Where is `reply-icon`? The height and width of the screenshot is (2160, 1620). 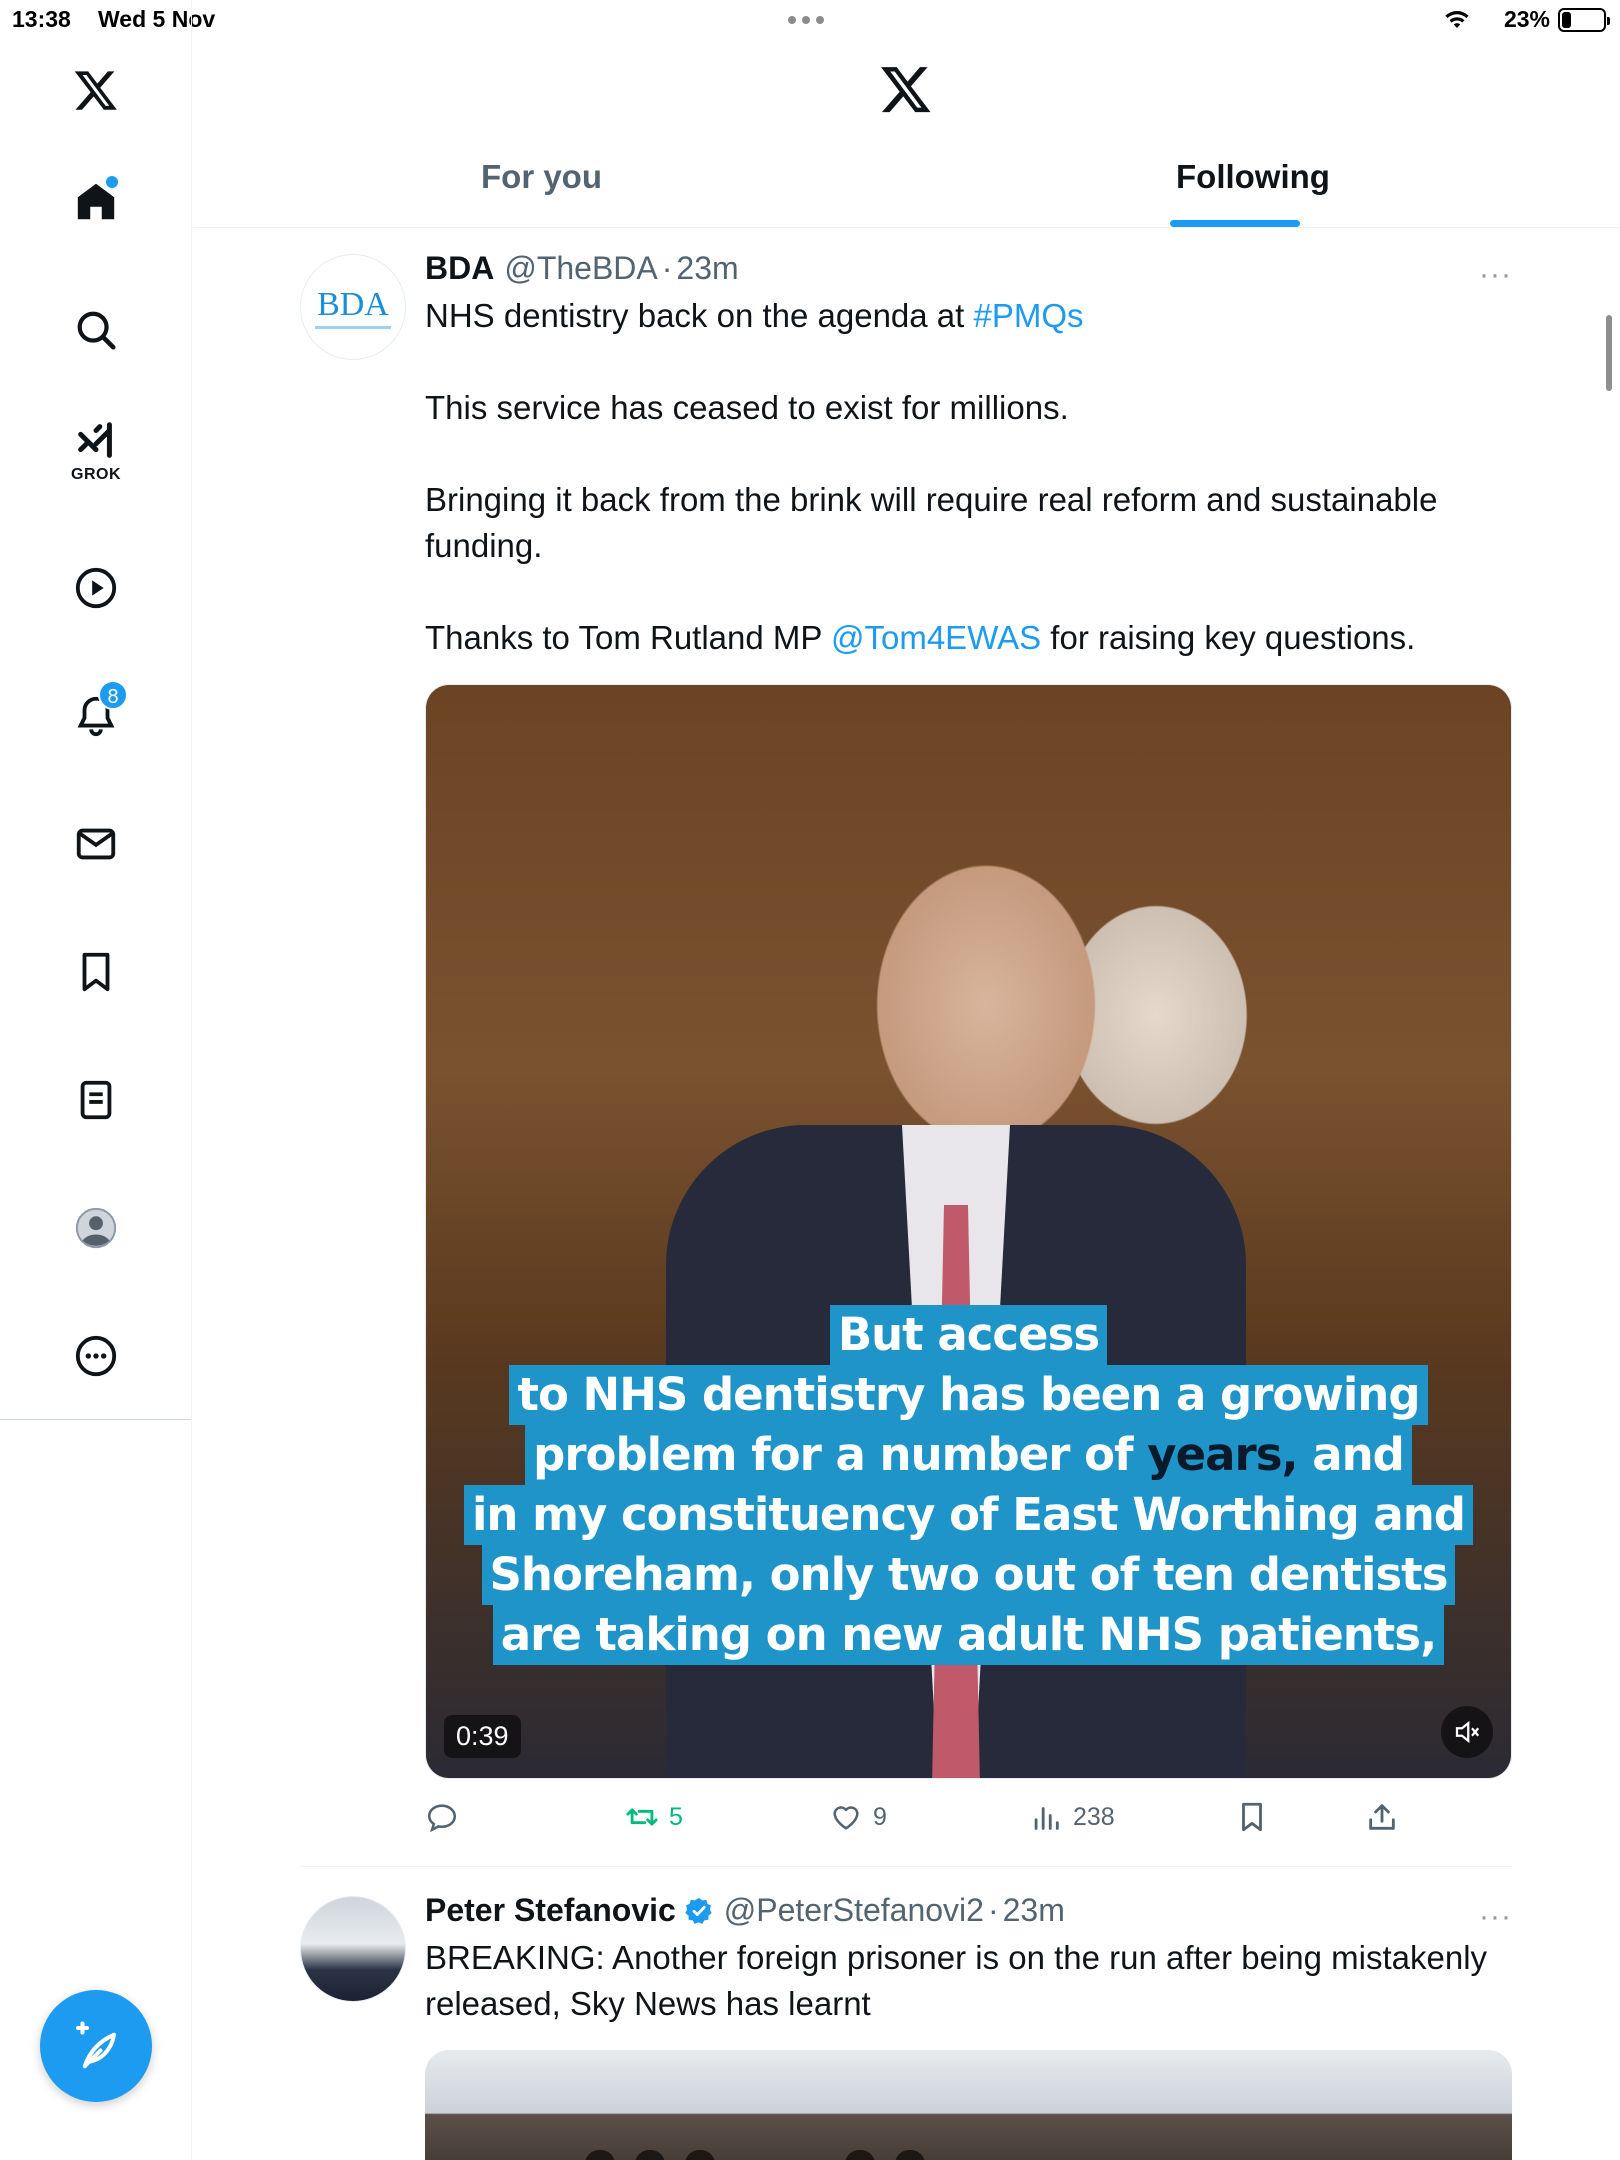 reply-icon is located at coordinates (442, 1818).